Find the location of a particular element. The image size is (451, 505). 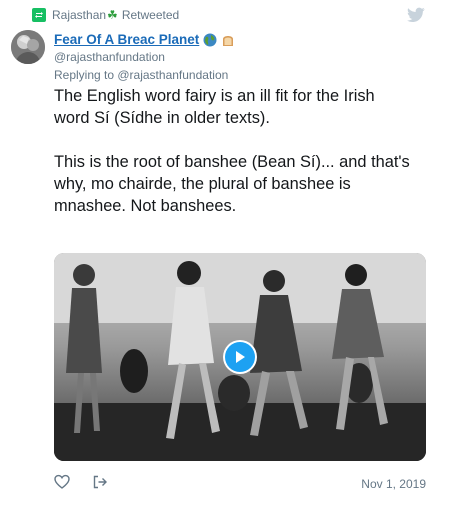

author-handle: @rajasthanfundation is located at coordinates (109, 57).